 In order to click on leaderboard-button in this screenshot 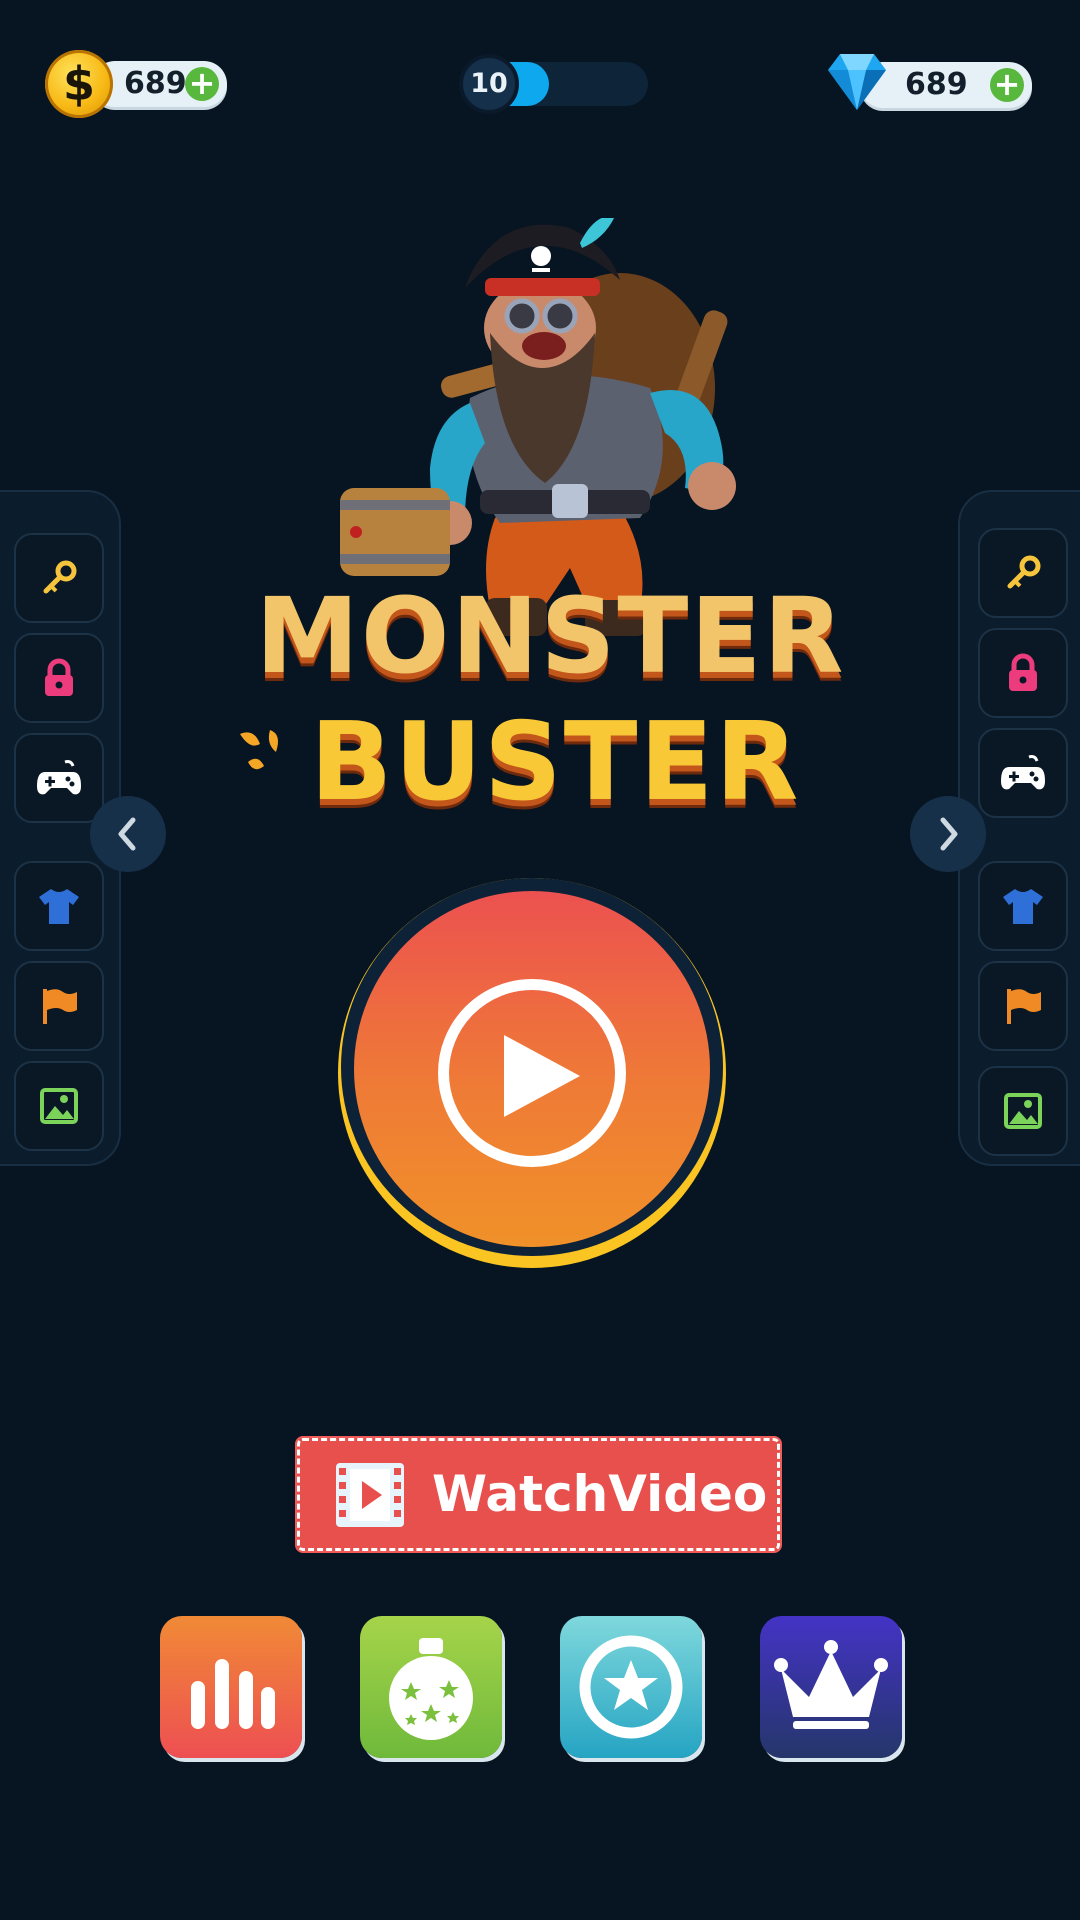, I will do `click(231, 1687)`.